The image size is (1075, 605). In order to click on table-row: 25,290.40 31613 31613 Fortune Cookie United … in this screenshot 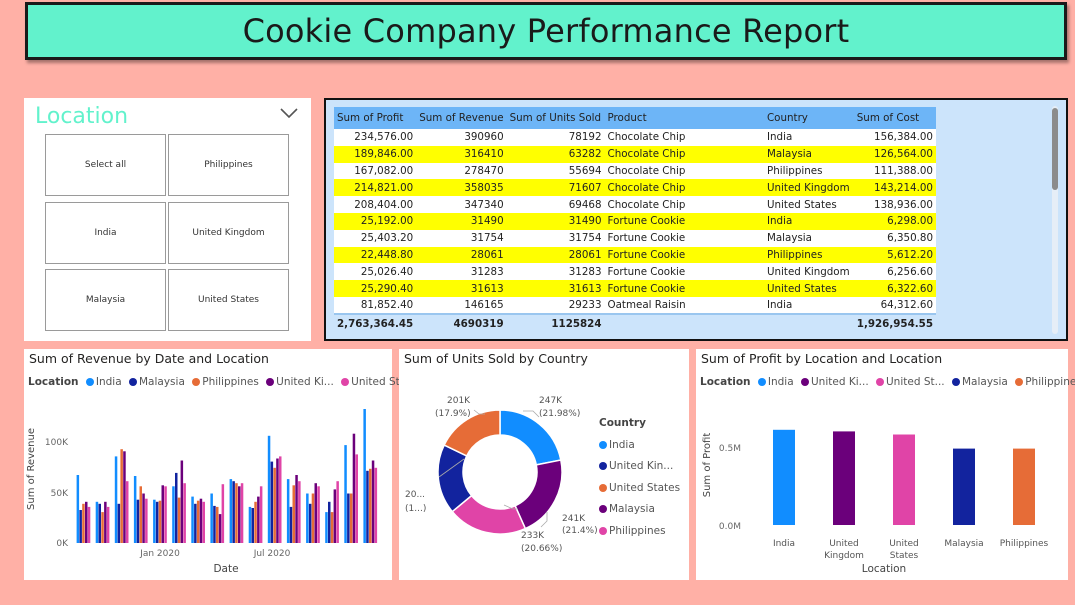, I will do `click(635, 288)`.